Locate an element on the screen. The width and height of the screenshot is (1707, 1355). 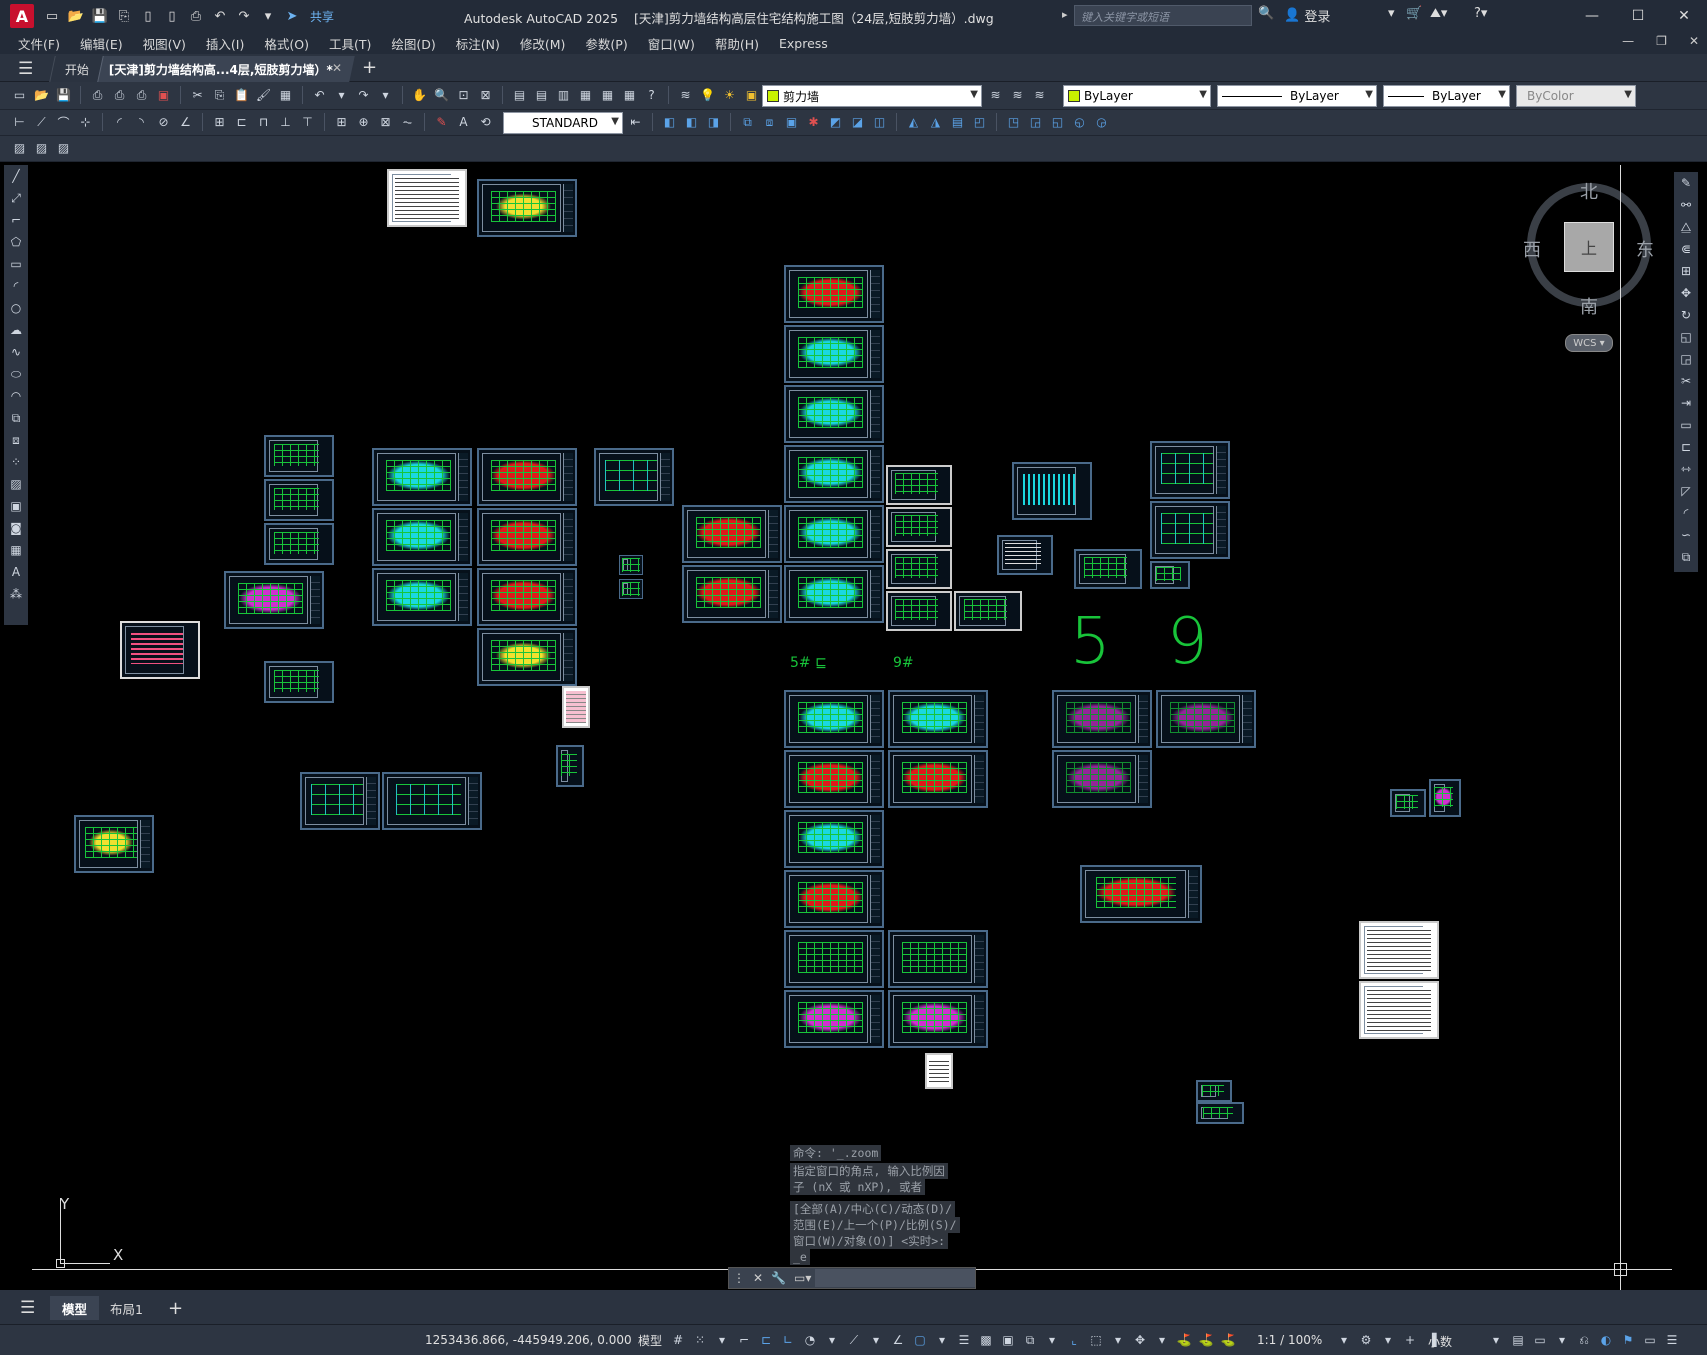
close-icon: ✕ is located at coordinates (1684, 16).